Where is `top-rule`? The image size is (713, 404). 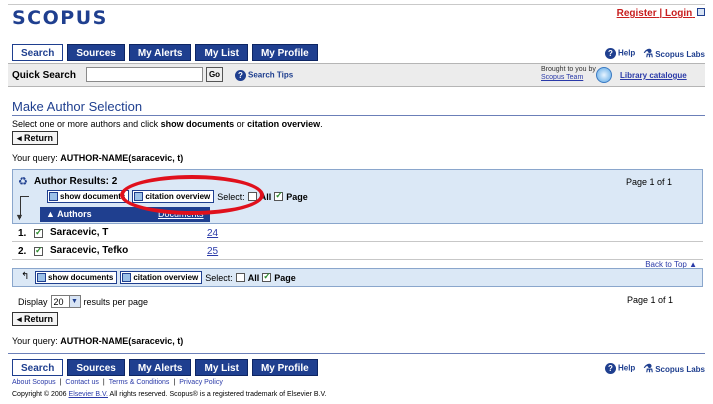 top-rule is located at coordinates (356, 4).